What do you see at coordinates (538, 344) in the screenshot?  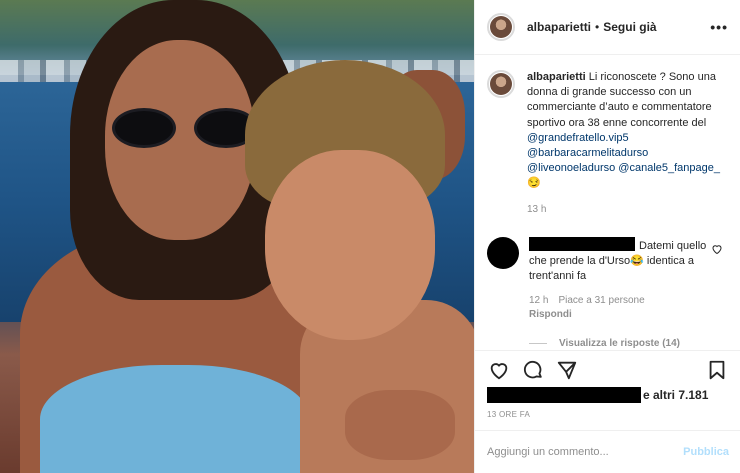 I see `replies-line` at bounding box center [538, 344].